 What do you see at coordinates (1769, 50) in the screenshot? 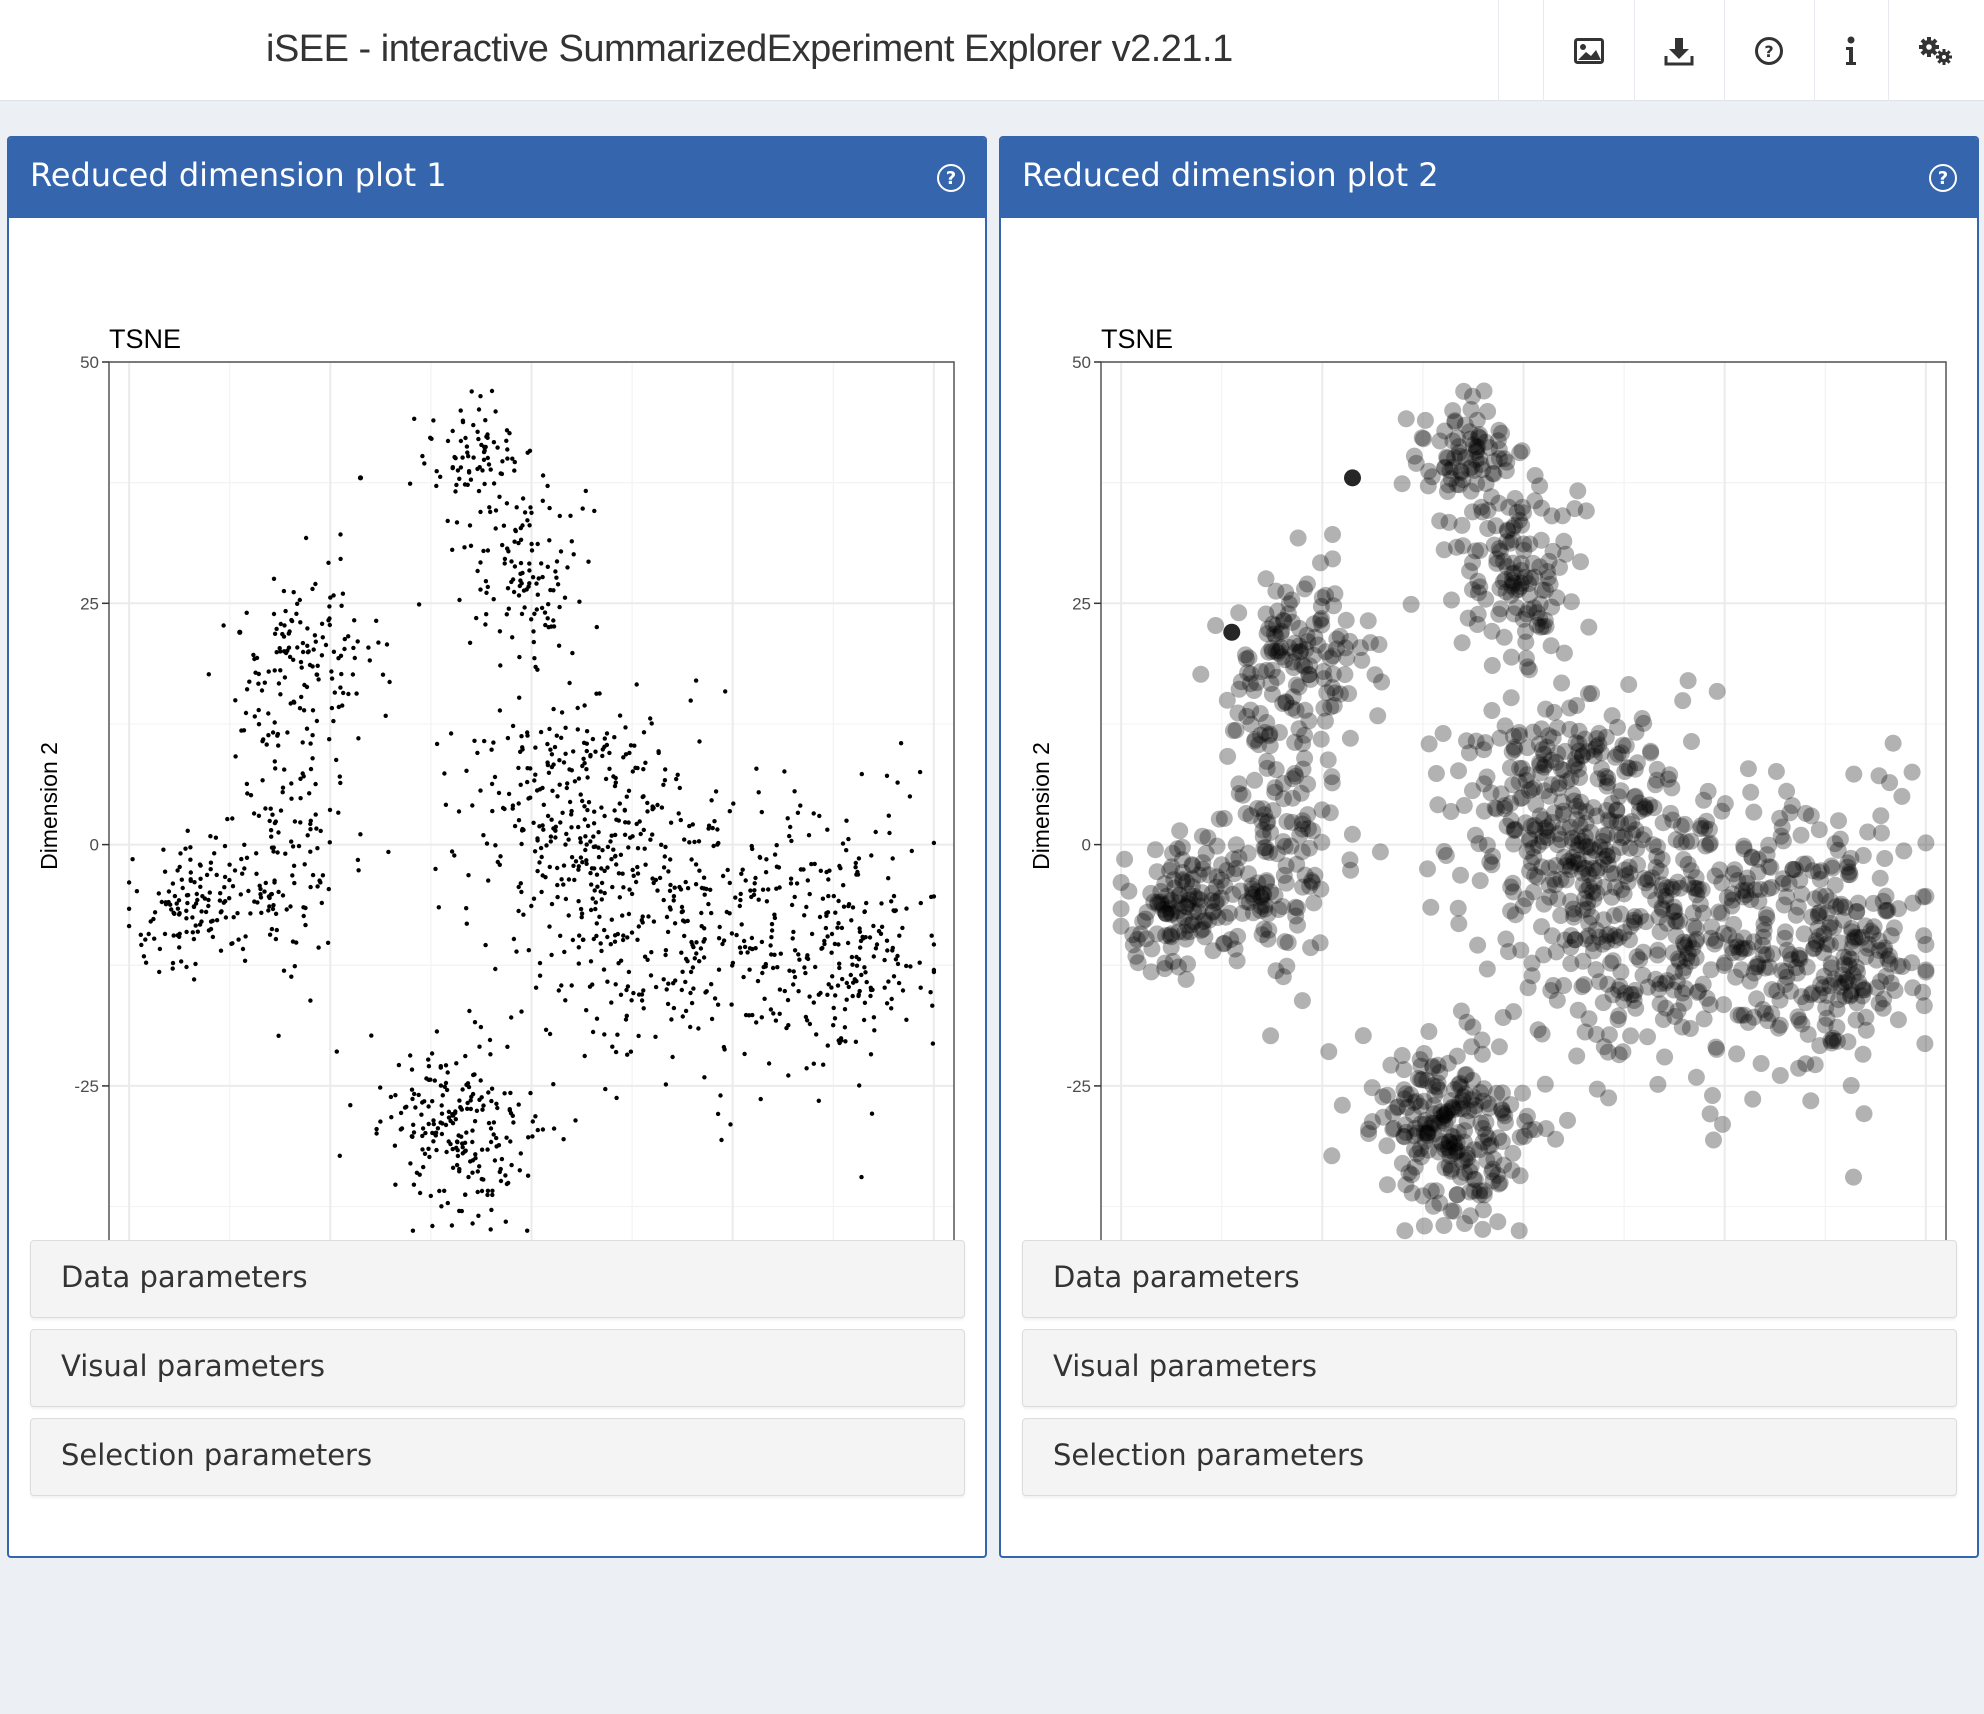
I see `help-tour-button: ?` at bounding box center [1769, 50].